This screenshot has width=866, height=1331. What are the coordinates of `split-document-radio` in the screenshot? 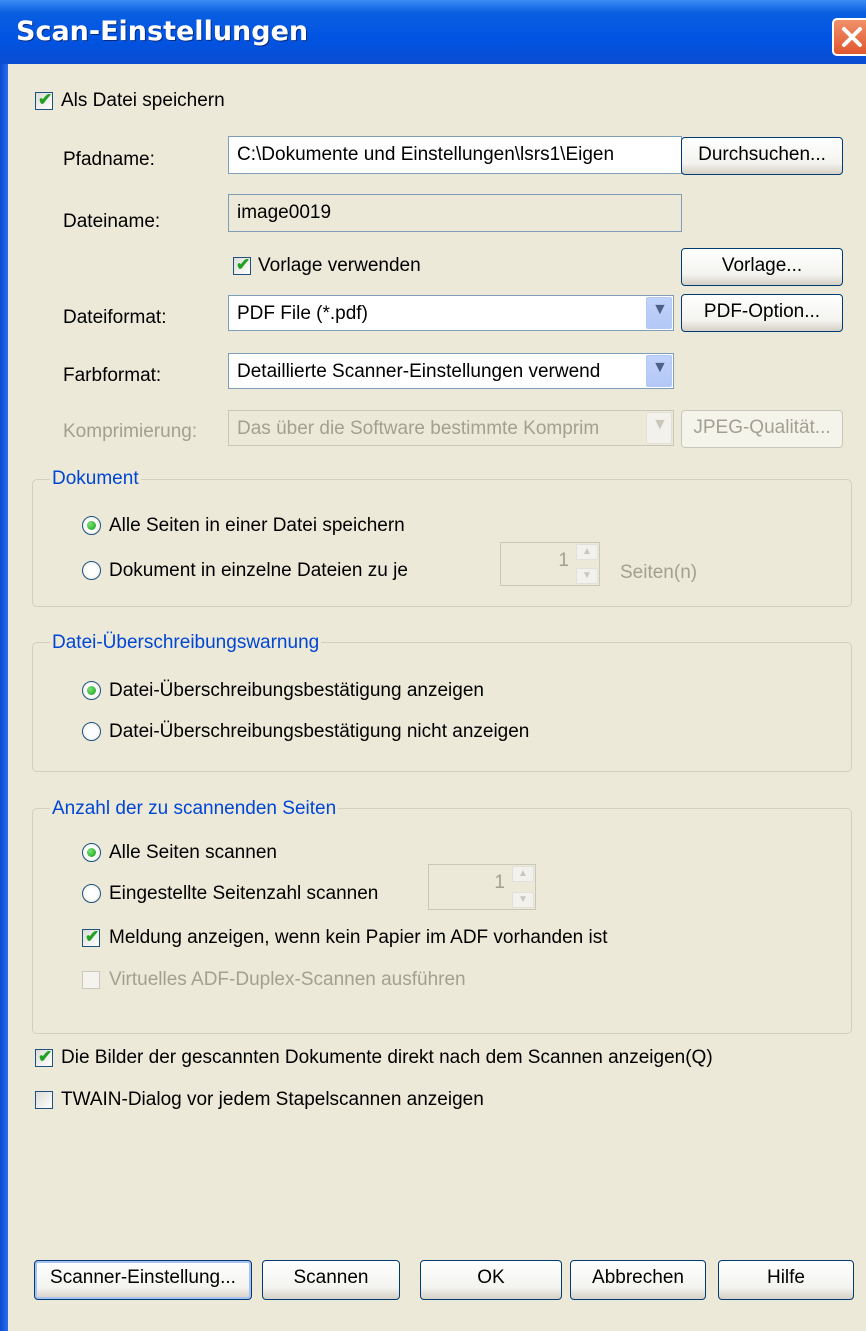 It's located at (91, 570).